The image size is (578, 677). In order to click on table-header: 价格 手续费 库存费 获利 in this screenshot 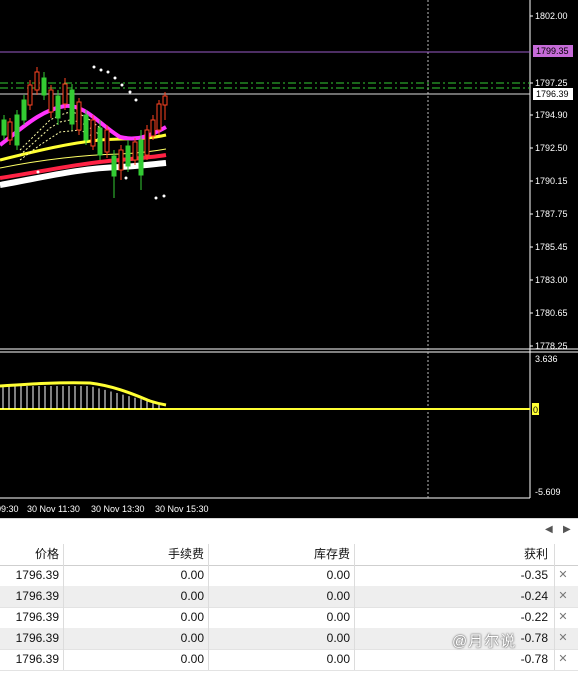, I will do `click(289, 555)`.